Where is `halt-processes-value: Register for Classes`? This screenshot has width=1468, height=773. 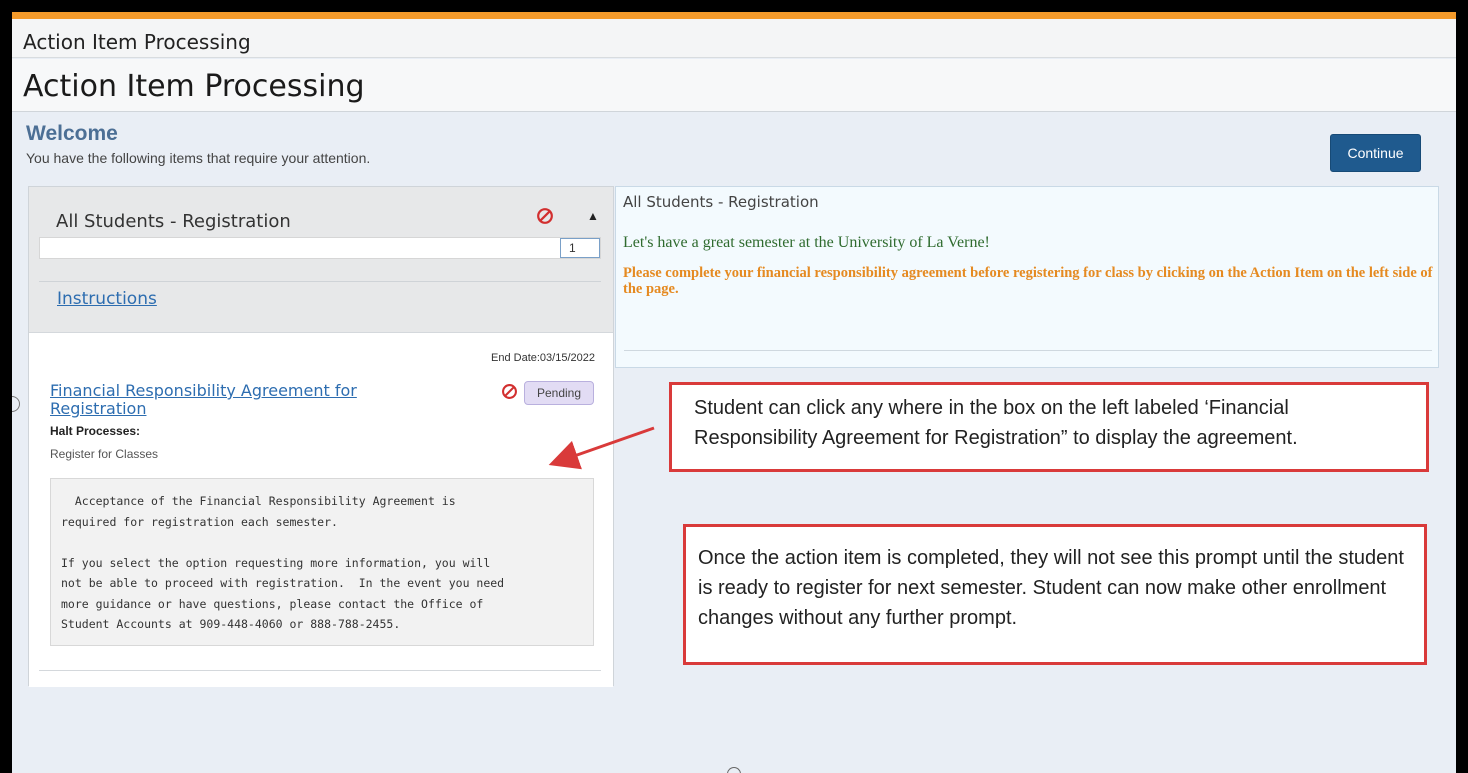
halt-processes-value: Register for Classes is located at coordinates (104, 454).